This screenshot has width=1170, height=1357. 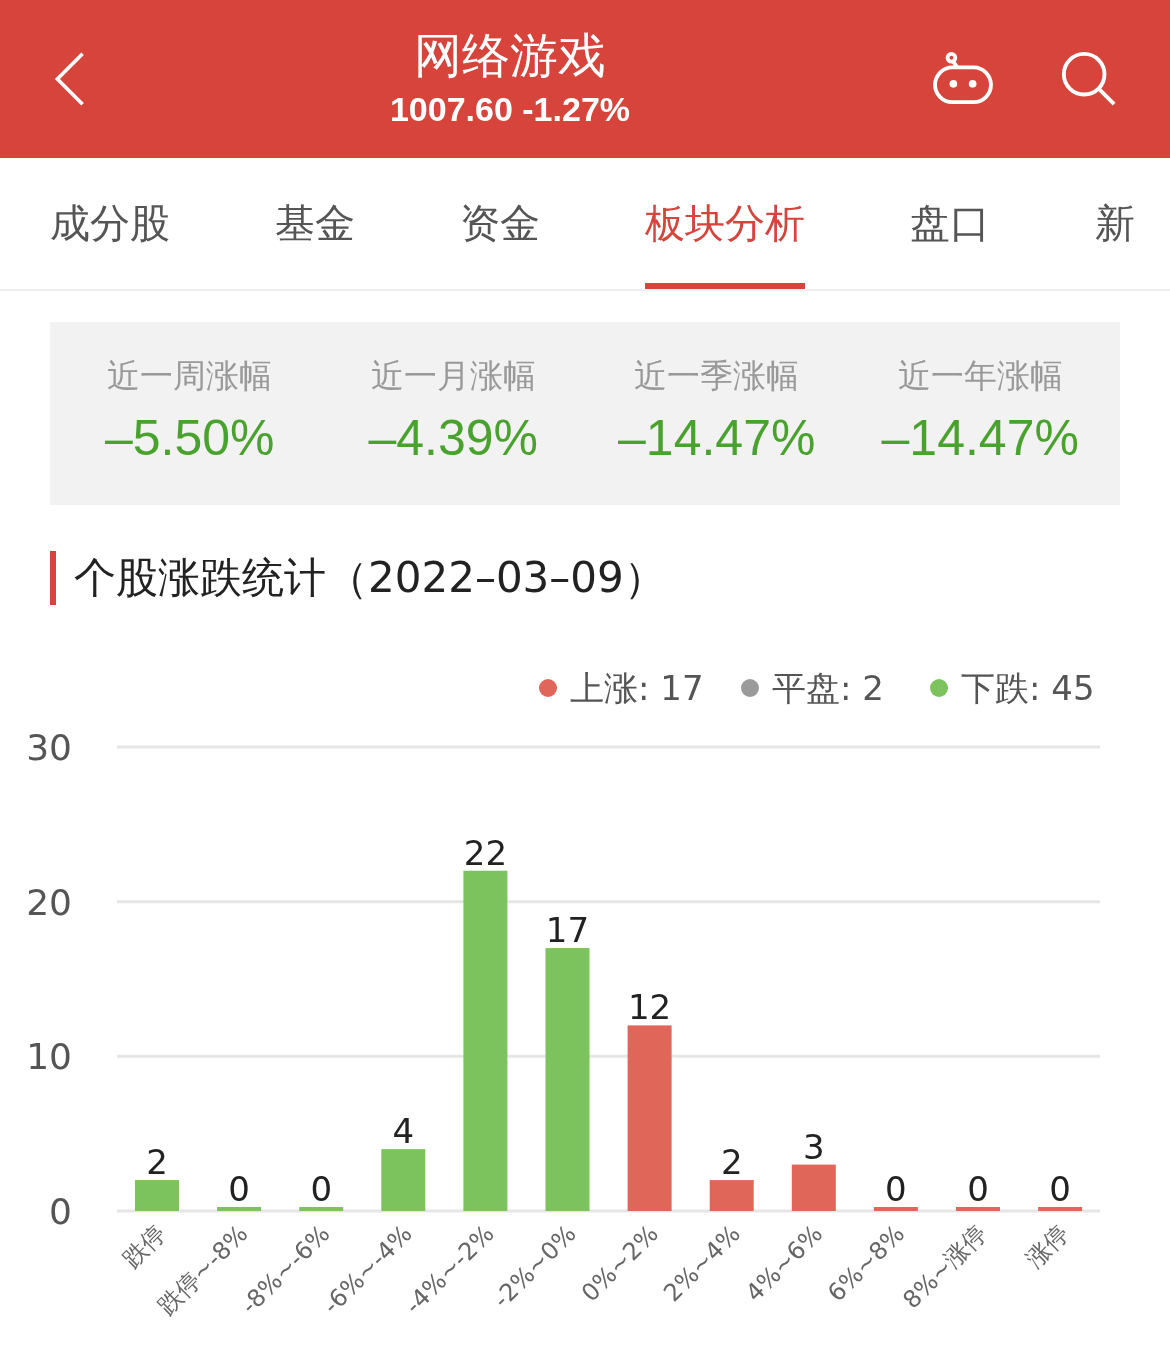 I want to click on tab: 成分股, so click(x=110, y=223).